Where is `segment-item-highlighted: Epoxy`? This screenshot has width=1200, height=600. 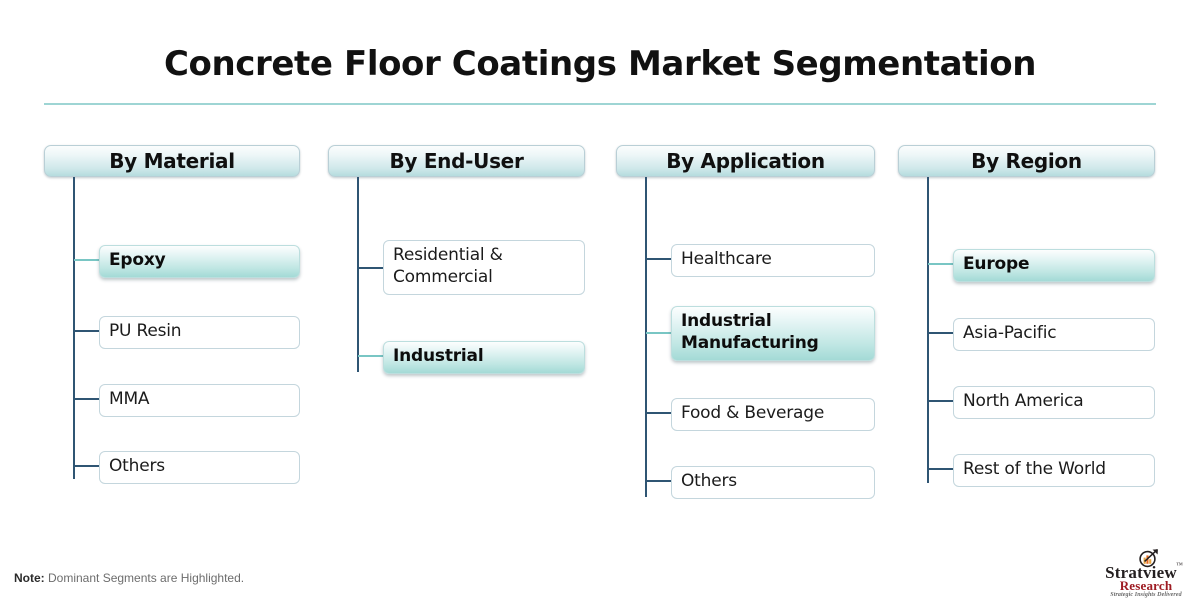
segment-item-highlighted: Epoxy is located at coordinates (199, 261).